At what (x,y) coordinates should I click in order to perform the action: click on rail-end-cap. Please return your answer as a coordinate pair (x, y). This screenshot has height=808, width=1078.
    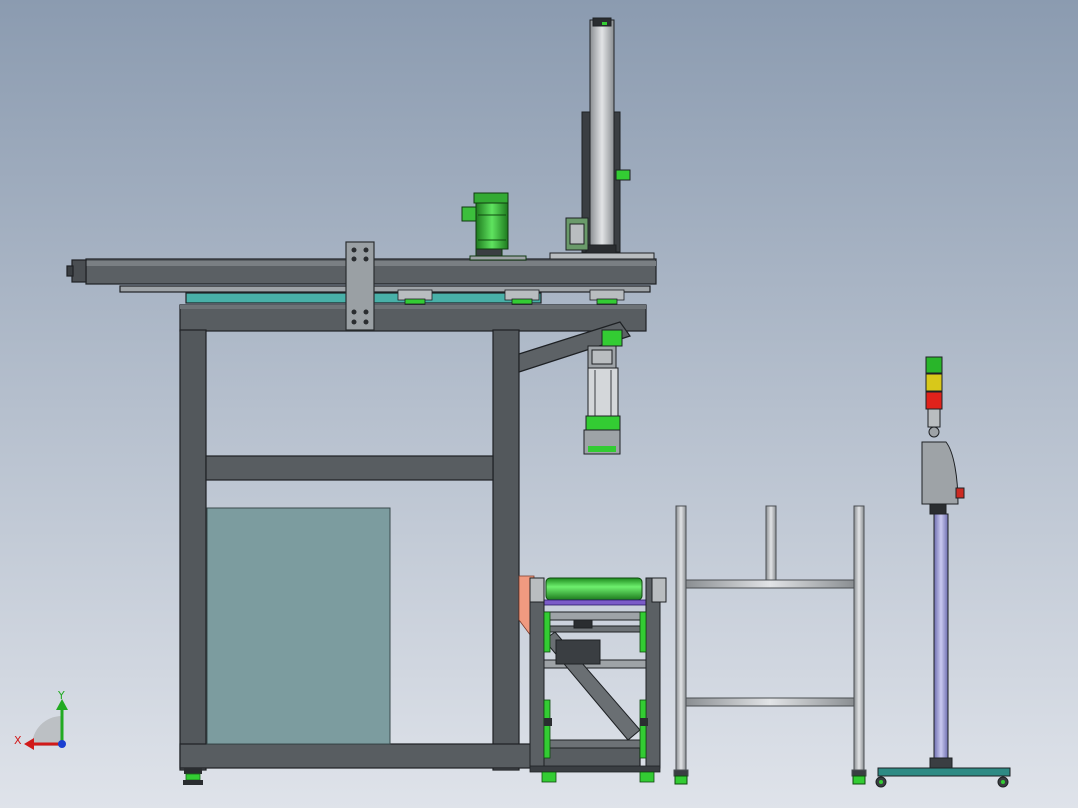
    Looking at the image, I should click on (79, 271).